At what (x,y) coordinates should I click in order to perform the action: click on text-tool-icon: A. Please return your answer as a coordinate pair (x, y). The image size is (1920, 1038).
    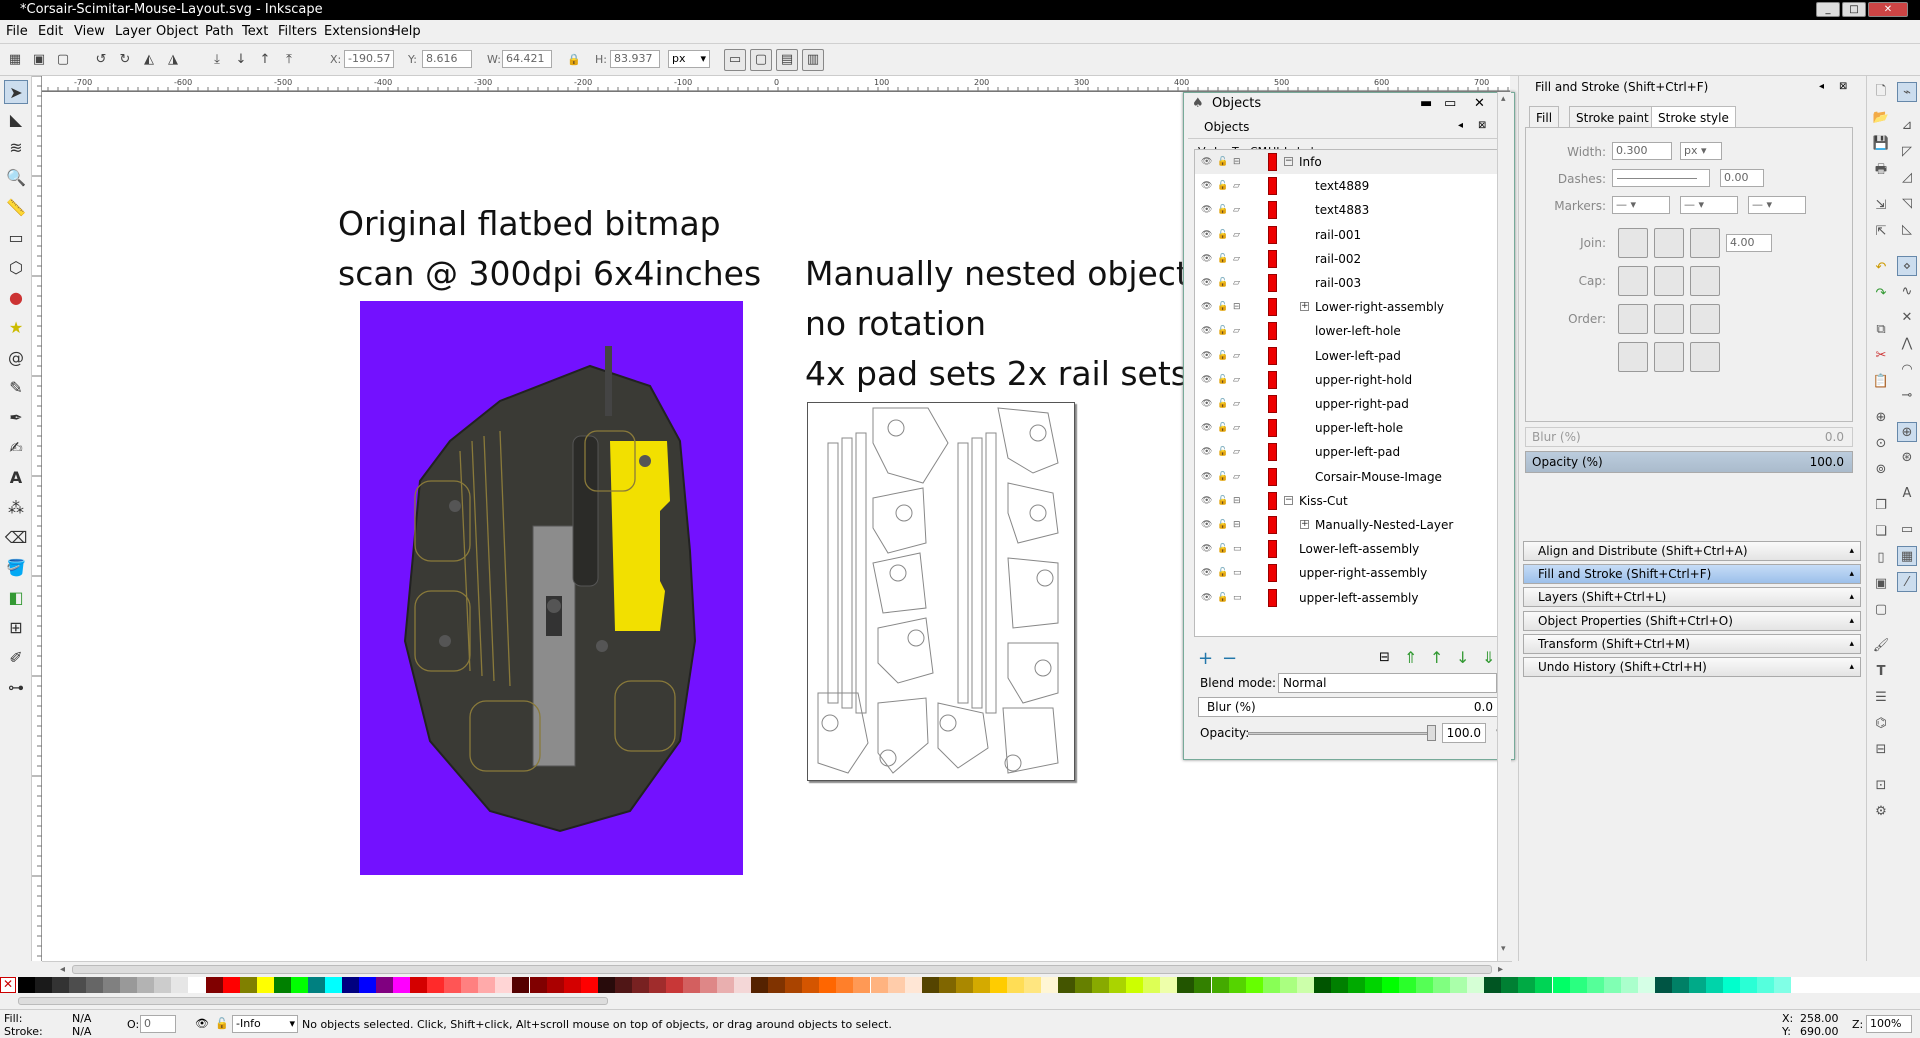
    Looking at the image, I should click on (16, 478).